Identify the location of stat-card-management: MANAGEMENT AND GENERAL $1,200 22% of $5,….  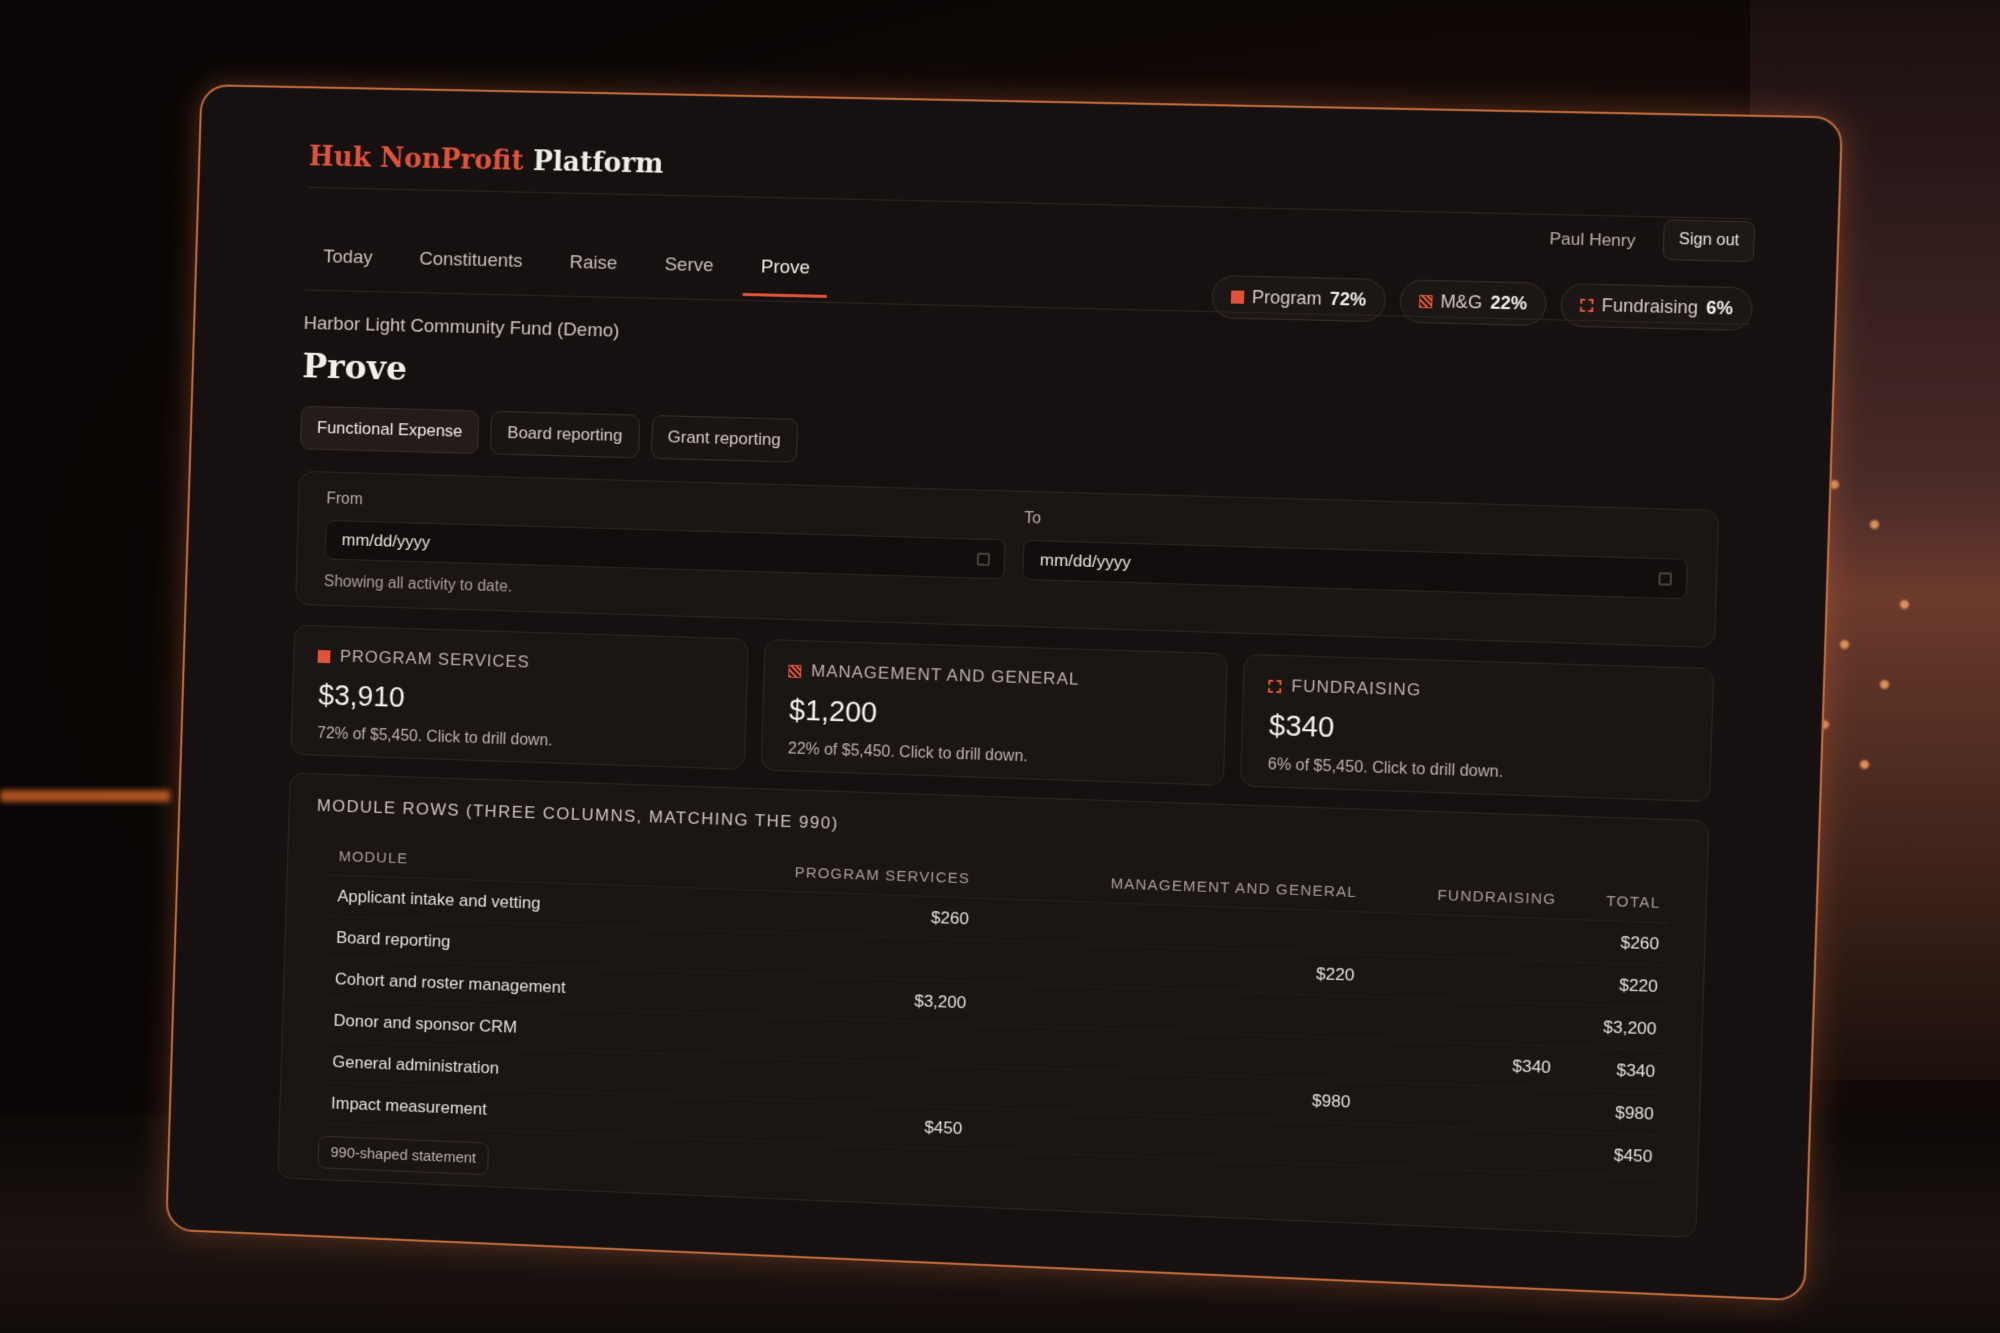
(994, 712).